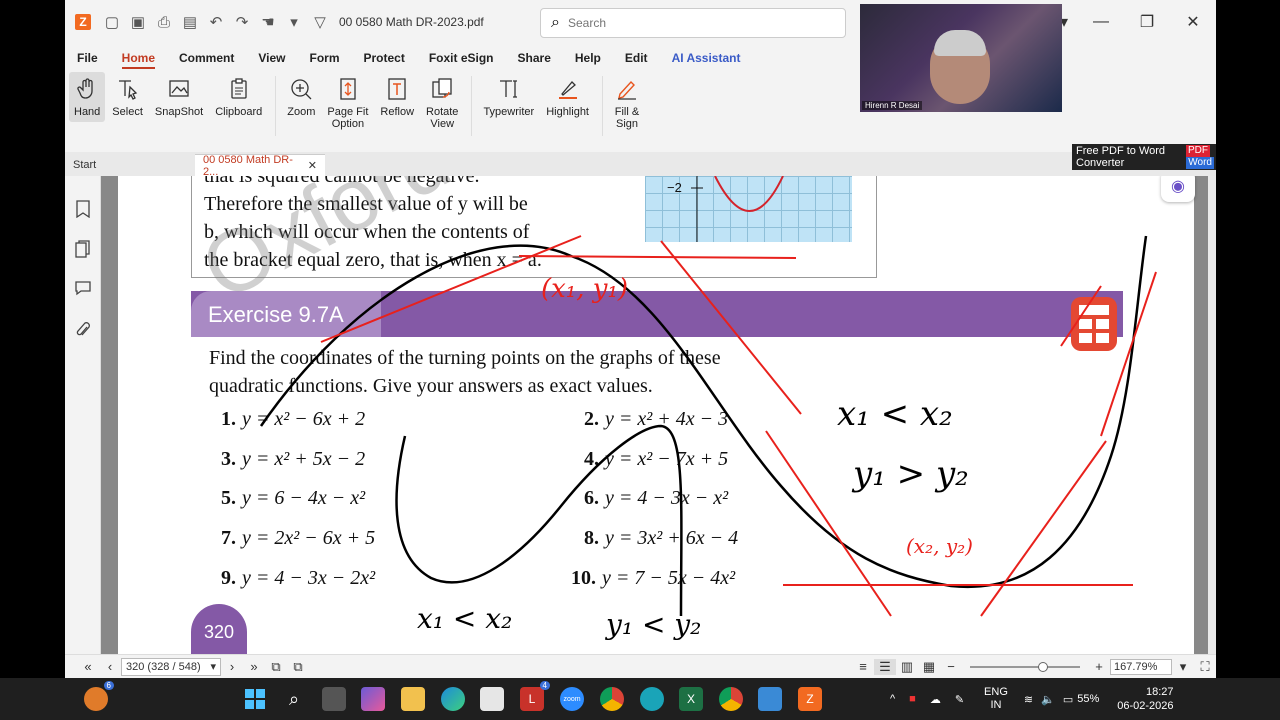 This screenshot has width=1280, height=720. What do you see at coordinates (1144, 157) in the screenshot?
I see `pdf-to-word-promo: Free PDF to Word Converter PDF Word` at bounding box center [1144, 157].